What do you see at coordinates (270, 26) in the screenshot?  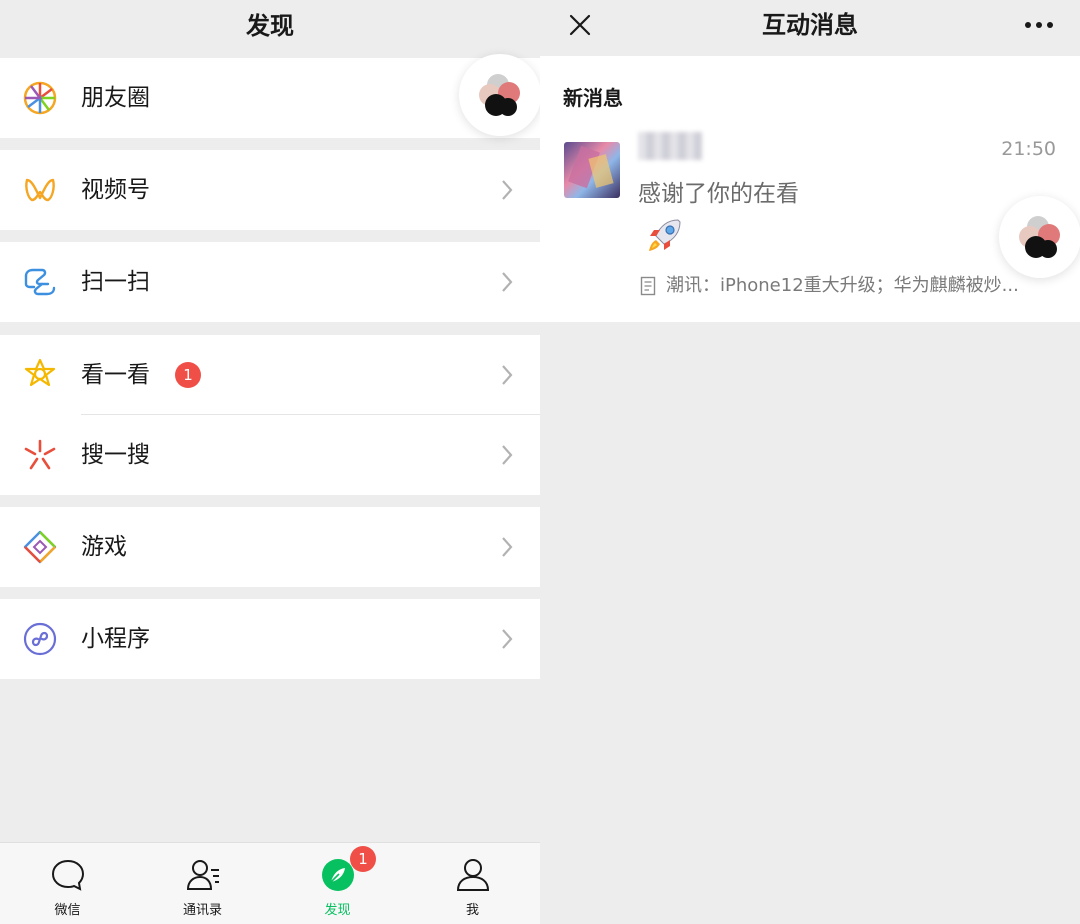 I see `page-title: 发现` at bounding box center [270, 26].